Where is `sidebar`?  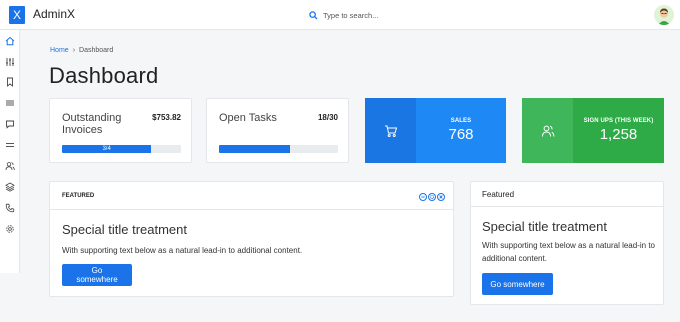 sidebar is located at coordinates (10, 151).